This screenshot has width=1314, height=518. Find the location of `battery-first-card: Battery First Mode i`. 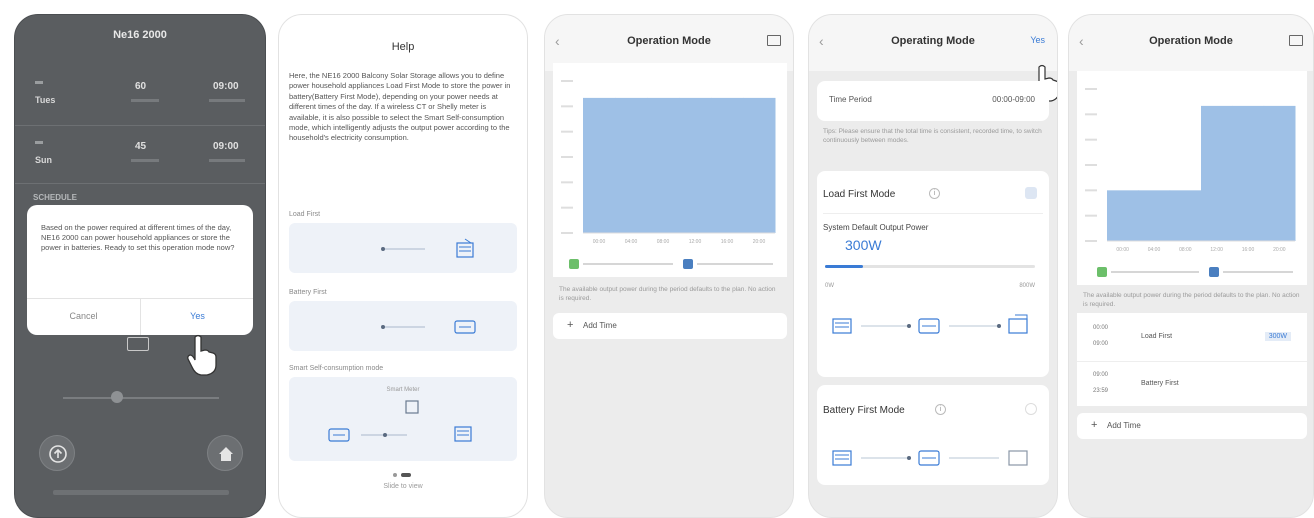

battery-first-card: Battery First Mode i is located at coordinates (933, 435).